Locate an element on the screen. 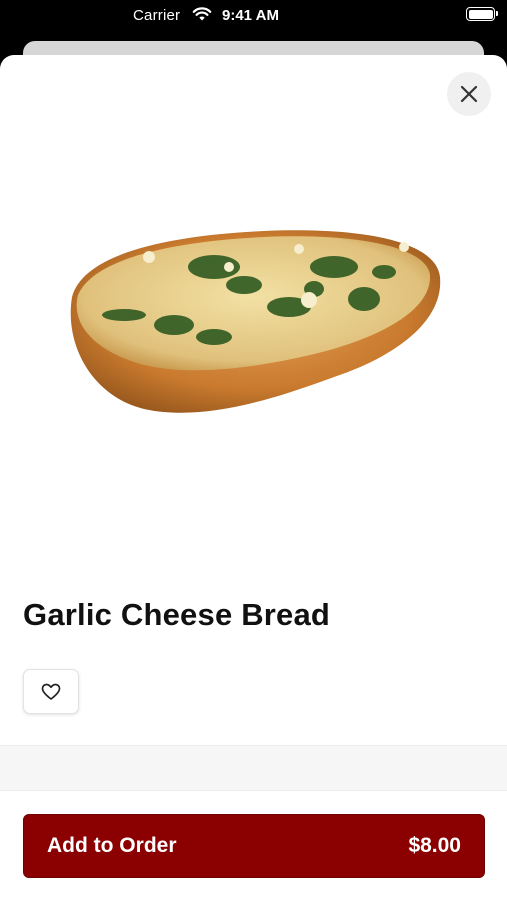 Image resolution: width=507 pixels, height=900 pixels. status-bar: Carrier 9:41 AM is located at coordinates (253, 17).